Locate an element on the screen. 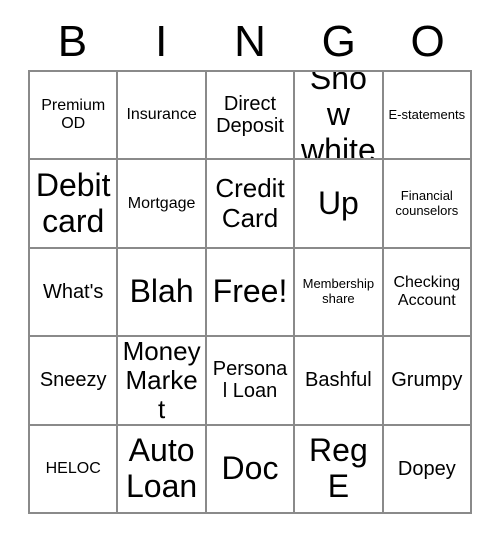  bingo-header-letter-o: O is located at coordinates (427, 41).